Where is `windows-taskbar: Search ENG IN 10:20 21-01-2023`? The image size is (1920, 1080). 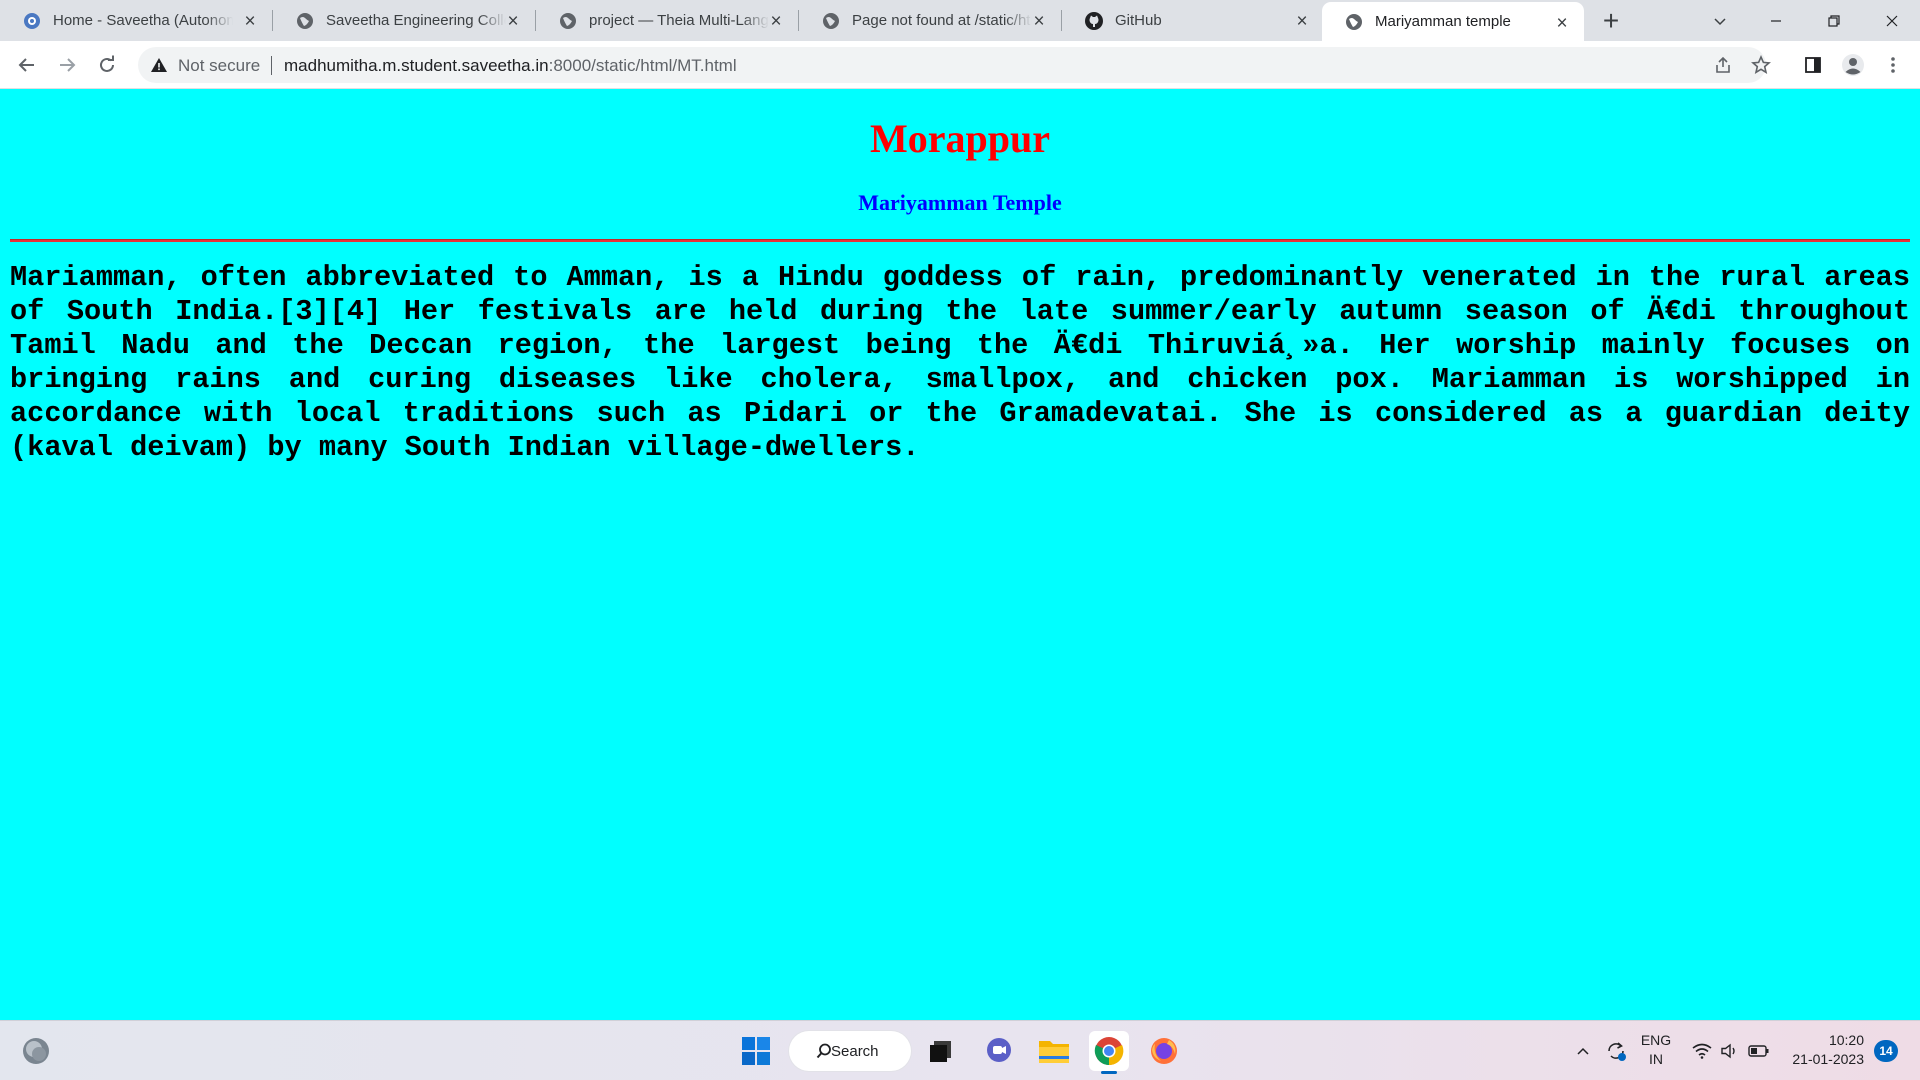 windows-taskbar: Search ENG IN 10:20 21-01-2023 is located at coordinates (960, 1050).